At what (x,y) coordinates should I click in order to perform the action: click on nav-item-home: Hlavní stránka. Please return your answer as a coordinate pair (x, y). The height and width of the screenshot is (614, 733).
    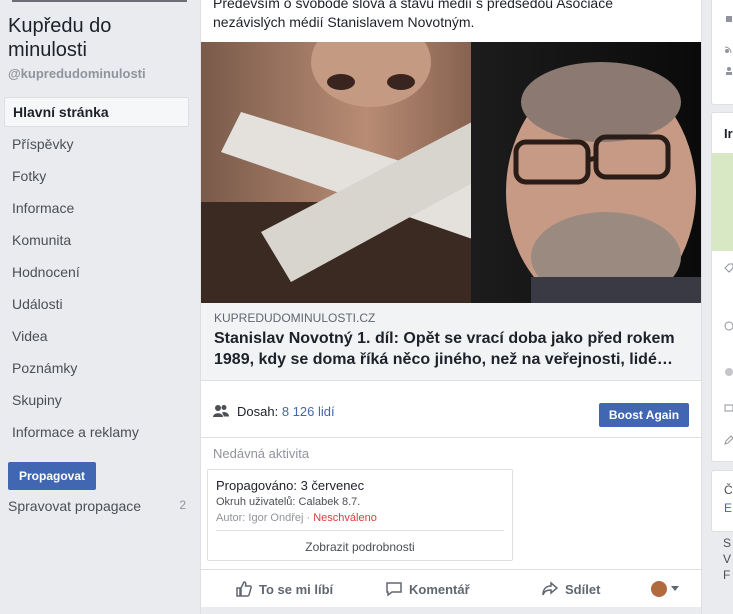
    Looking at the image, I should click on (96, 112).